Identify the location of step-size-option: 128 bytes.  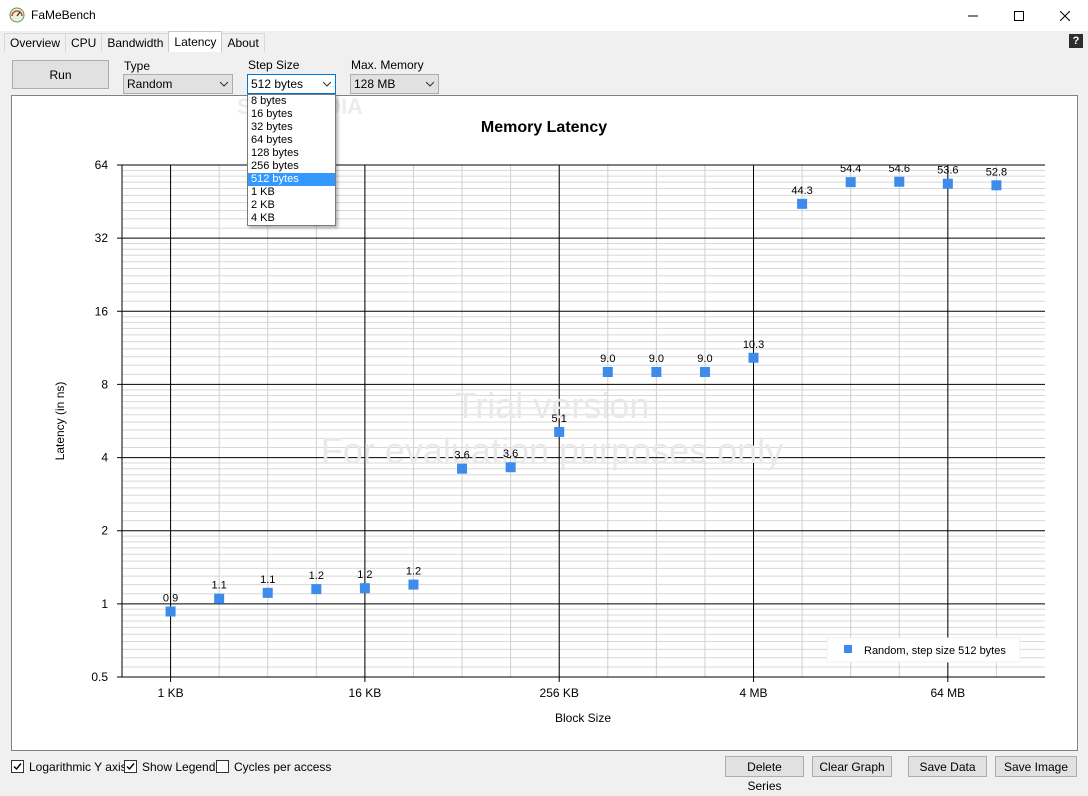
(291, 153).